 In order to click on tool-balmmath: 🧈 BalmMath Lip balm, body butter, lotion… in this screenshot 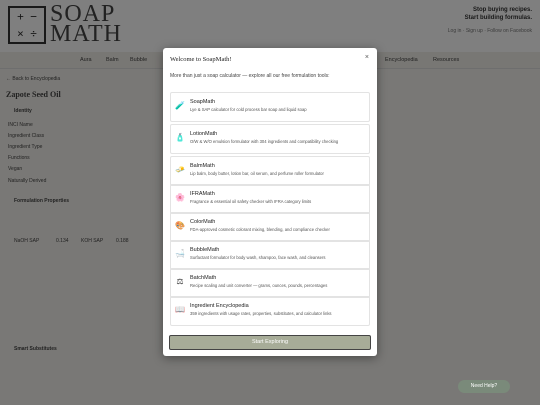, I will do `click(270, 171)`.